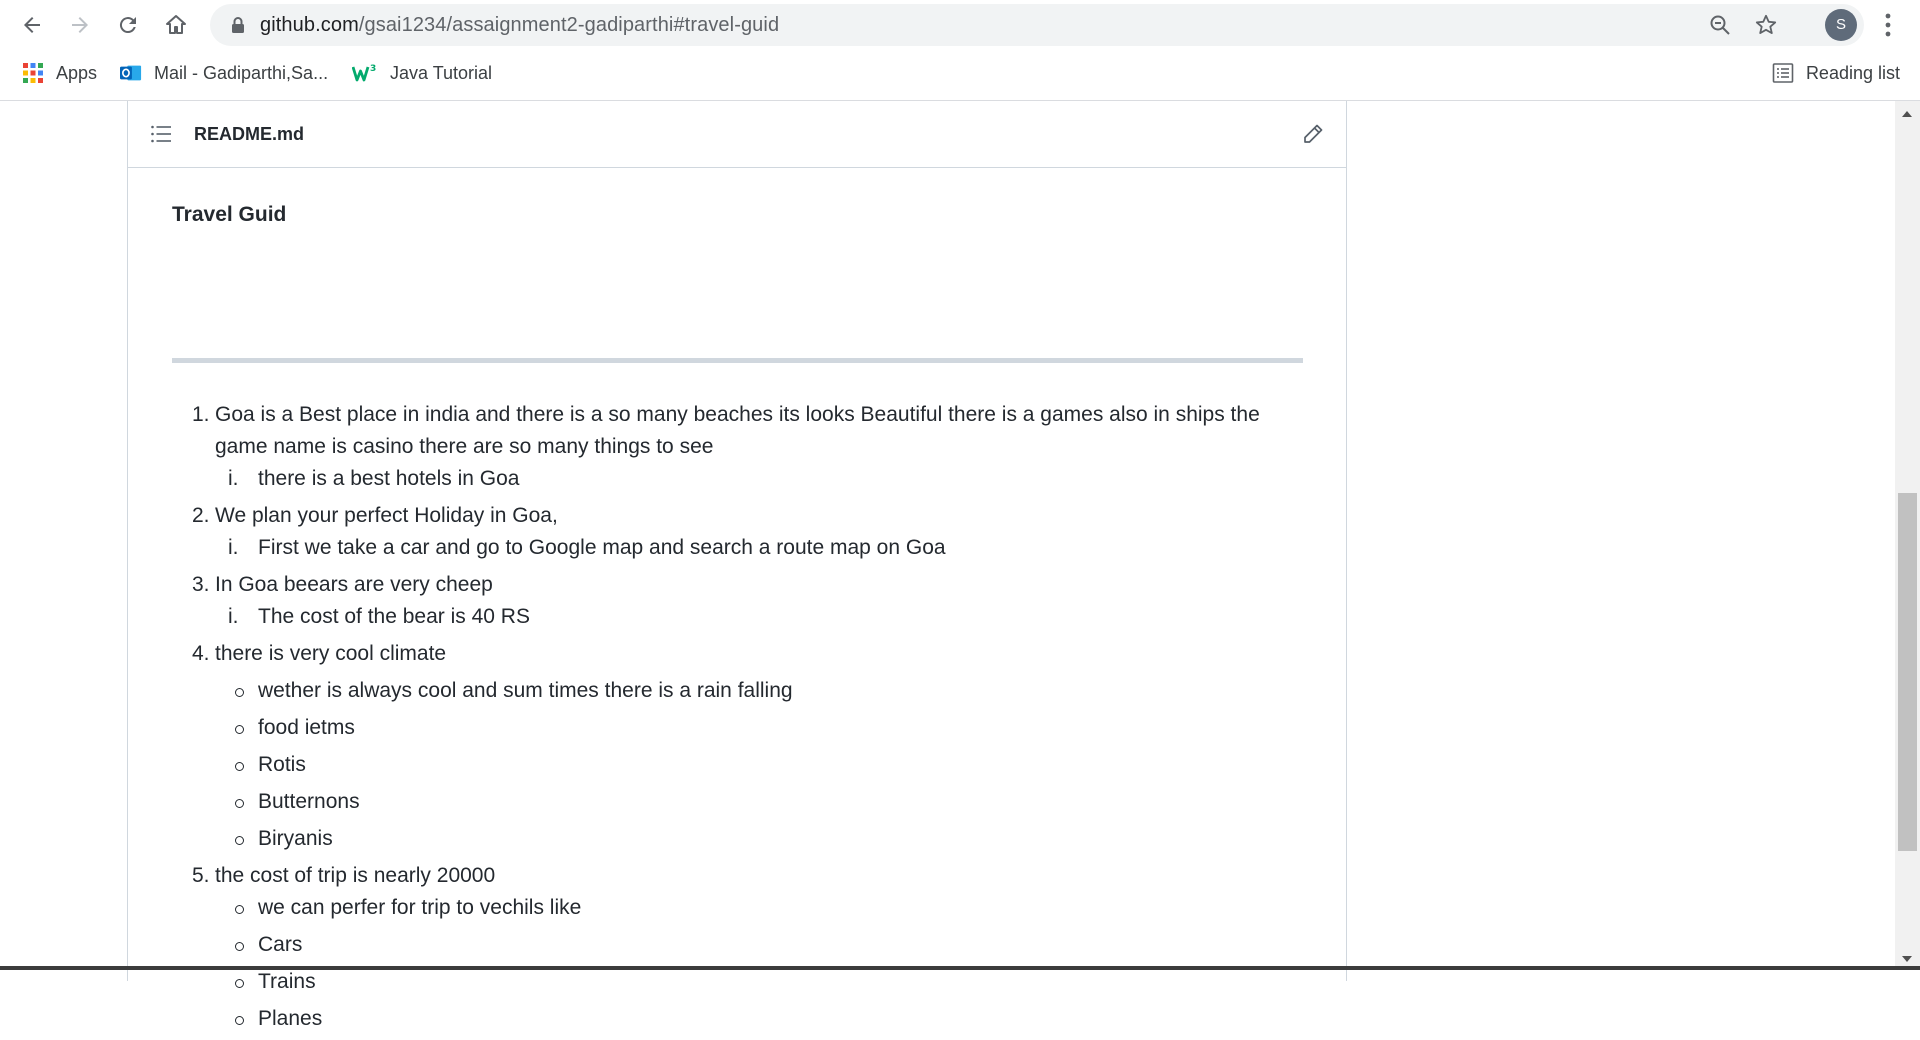 The image size is (1920, 1040). What do you see at coordinates (309, 25) in the screenshot?
I see `url-host: github.com` at bounding box center [309, 25].